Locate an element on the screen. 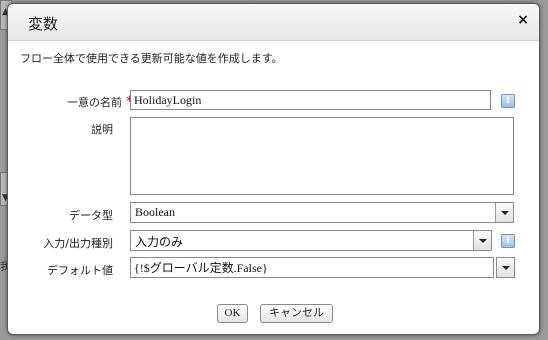 The height and width of the screenshot is (340, 548). unique-name-input is located at coordinates (310, 100).